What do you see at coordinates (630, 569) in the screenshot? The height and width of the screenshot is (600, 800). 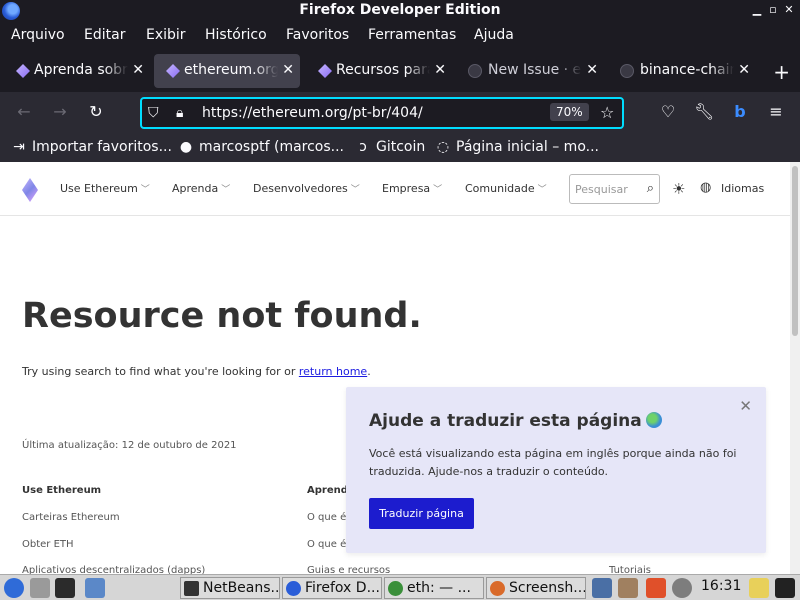 I see `footer-link: Tutoriais` at bounding box center [630, 569].